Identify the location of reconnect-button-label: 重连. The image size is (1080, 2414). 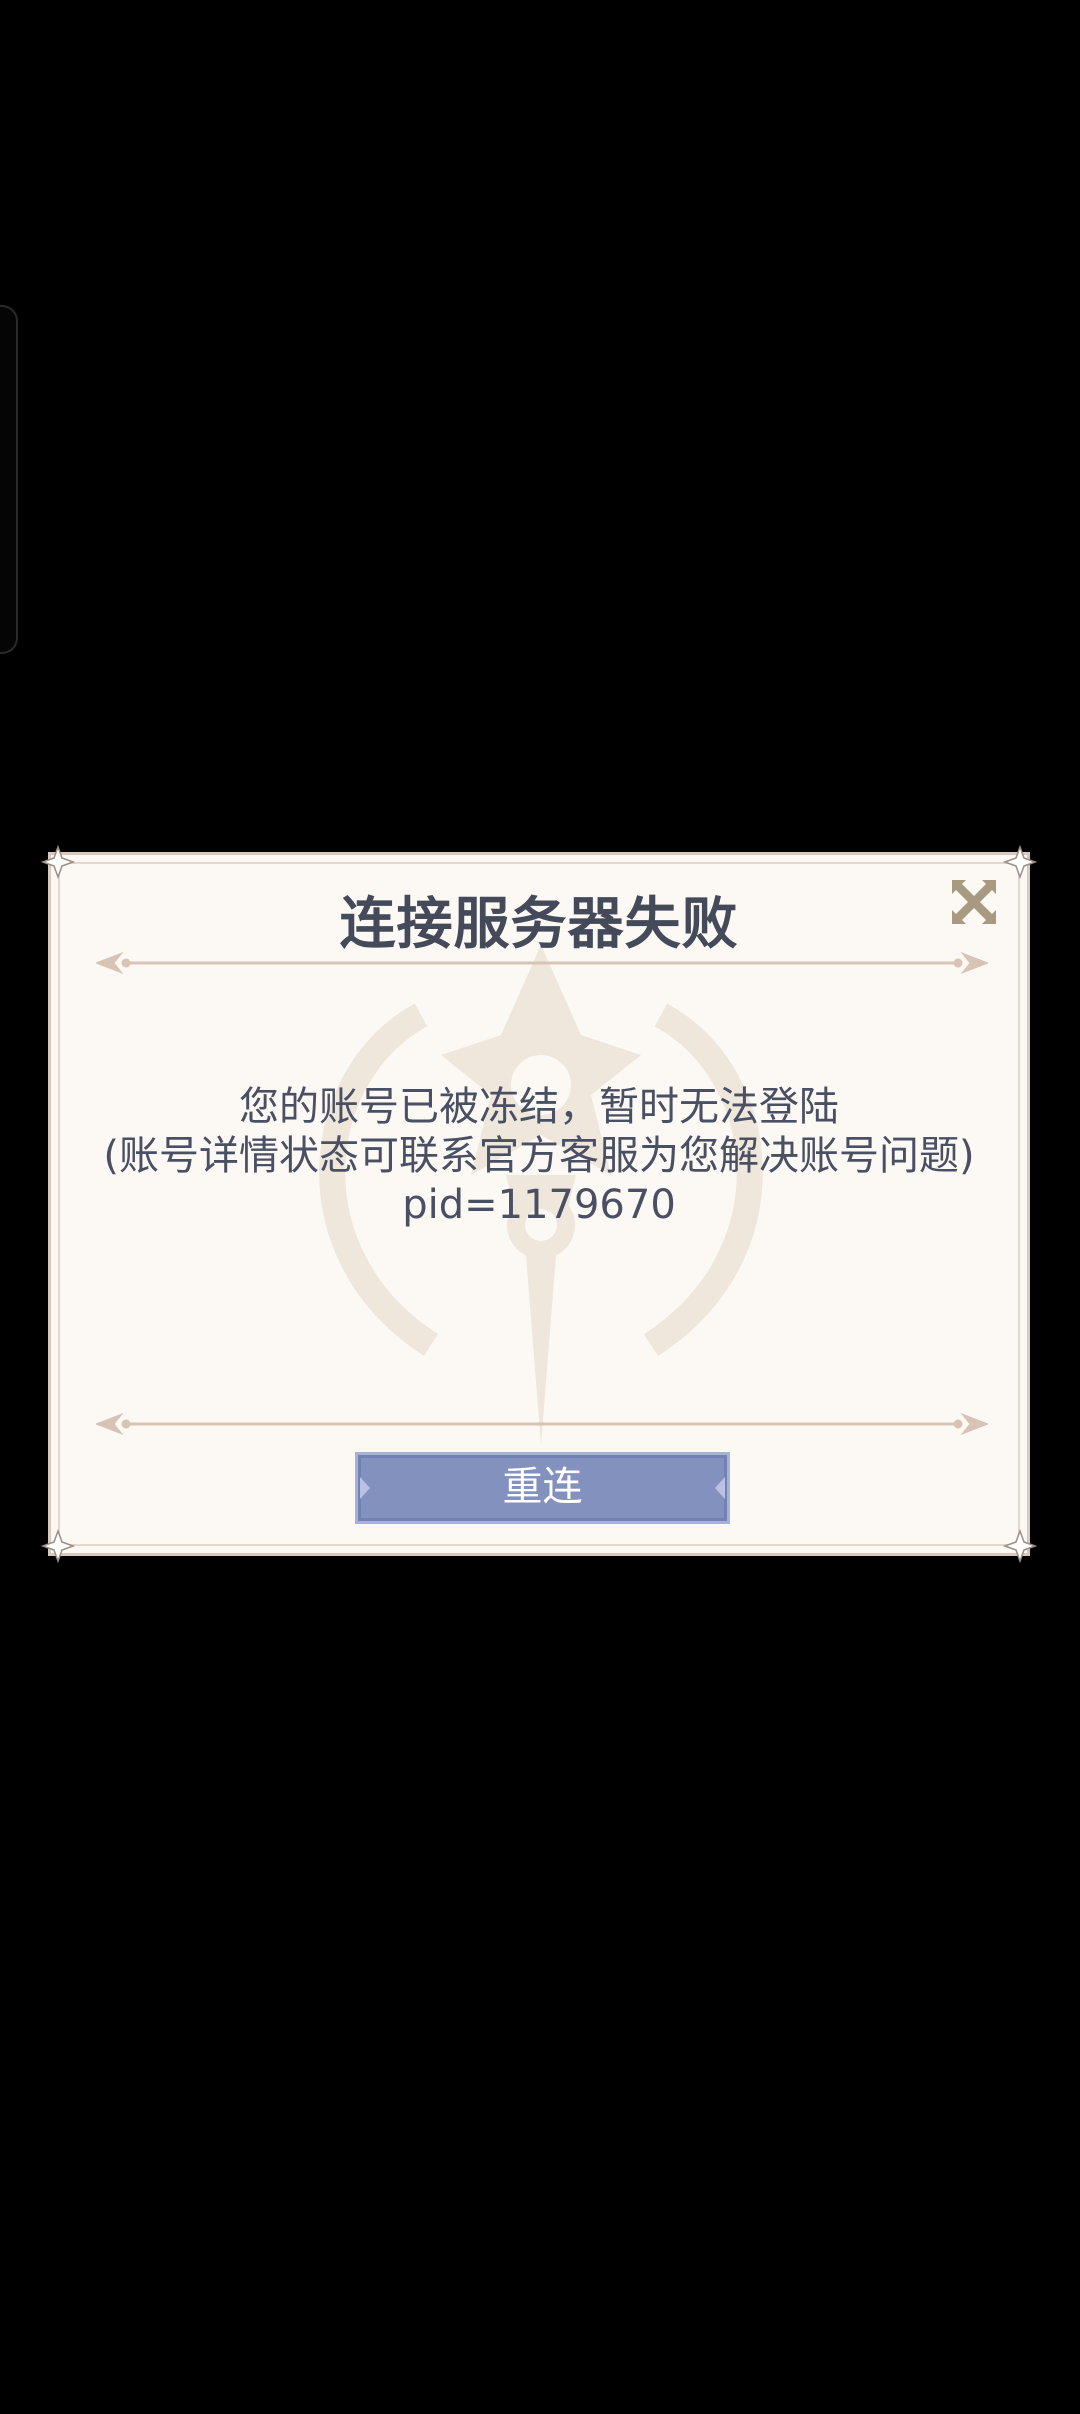
(542, 1487).